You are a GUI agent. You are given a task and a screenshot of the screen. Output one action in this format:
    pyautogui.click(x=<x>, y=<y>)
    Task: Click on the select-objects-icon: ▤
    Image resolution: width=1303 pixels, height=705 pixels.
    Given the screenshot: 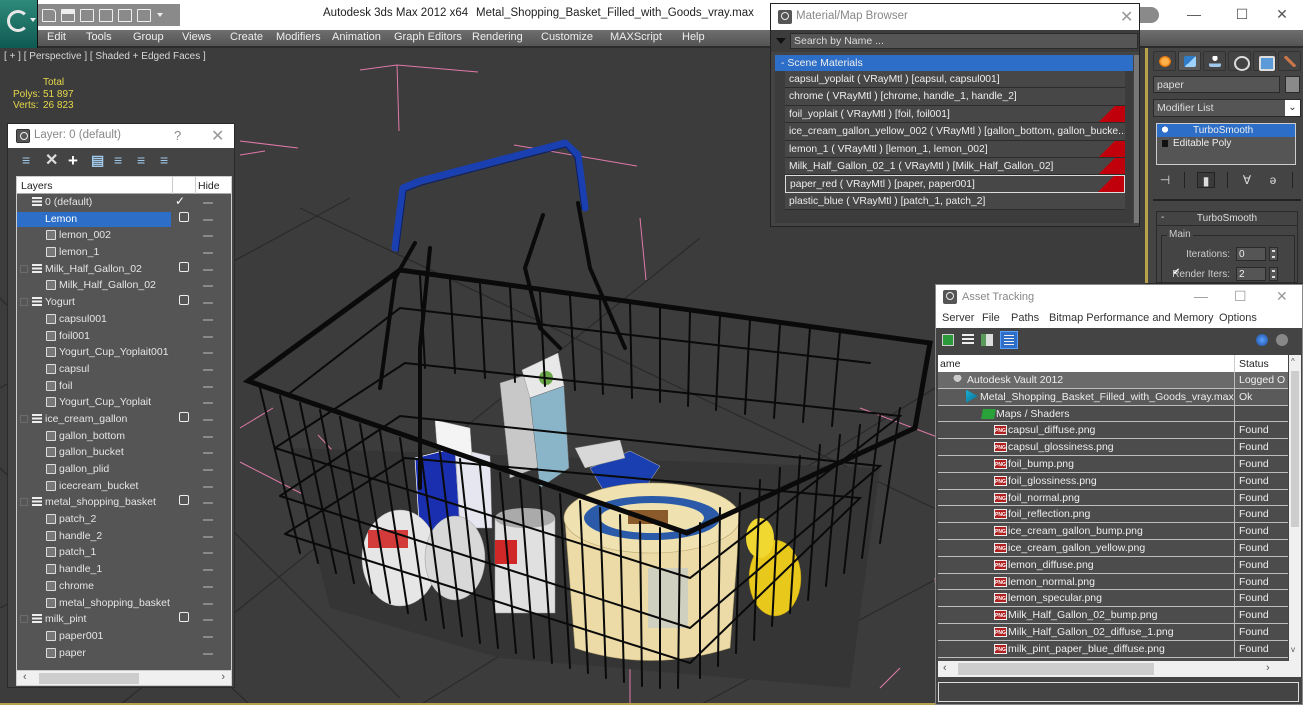 What is the action you would take?
    pyautogui.click(x=97, y=160)
    